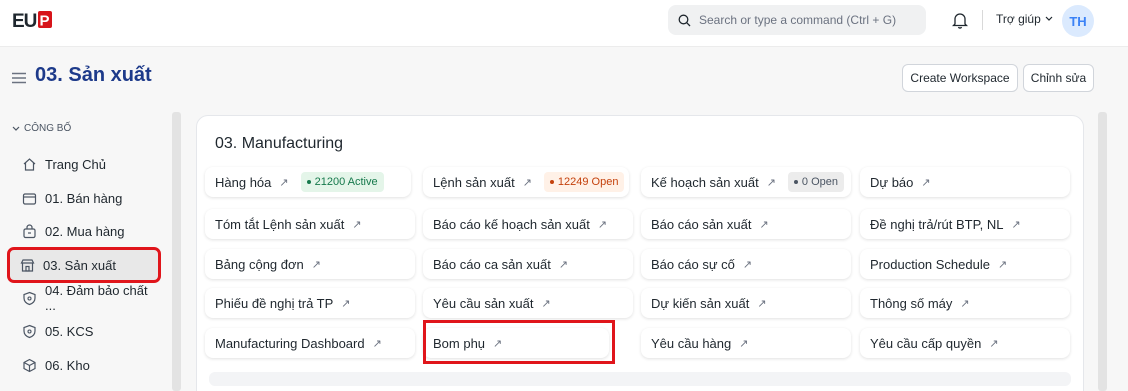 This screenshot has width=1128, height=391. Describe the element at coordinates (528, 264) in the screenshot. I see `shortcut-link: Báo cáo ca sản xuất ↗` at that location.